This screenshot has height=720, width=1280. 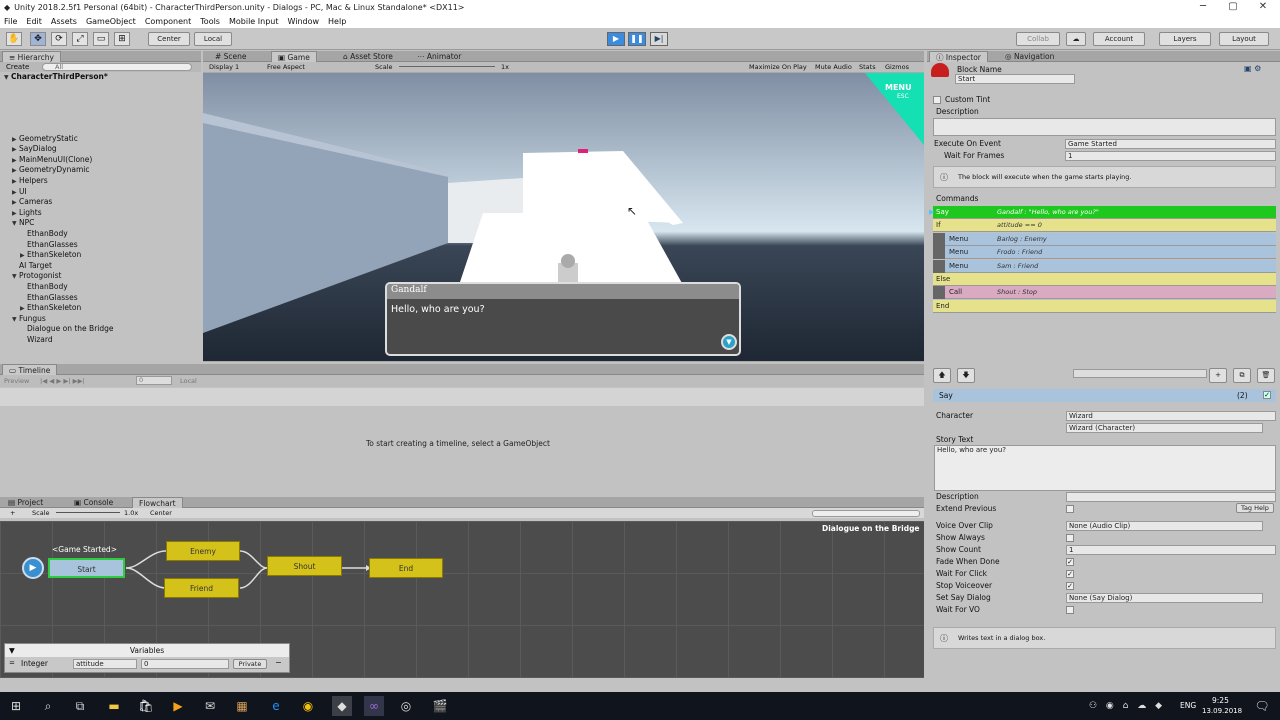 What do you see at coordinates (117, 67) in the screenshot?
I see `hierarchy-search-input: All` at bounding box center [117, 67].